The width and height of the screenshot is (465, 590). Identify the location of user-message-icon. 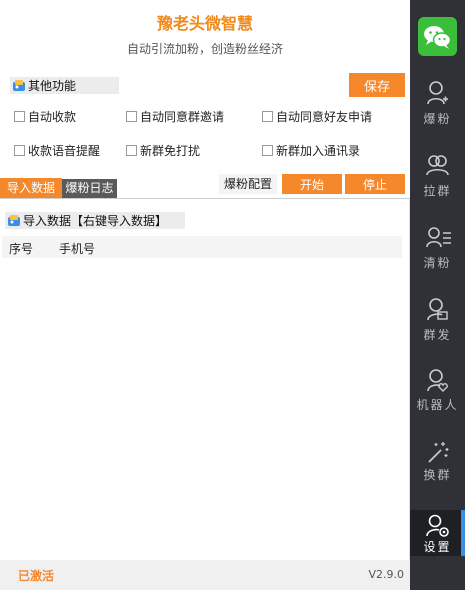
(437, 309).